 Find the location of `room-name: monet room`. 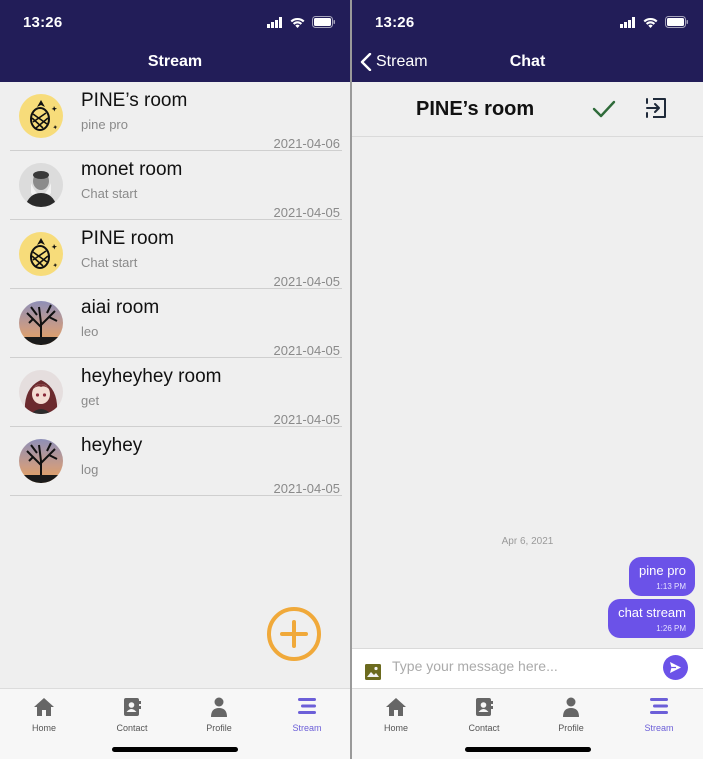

room-name: monet room is located at coordinates (132, 169).